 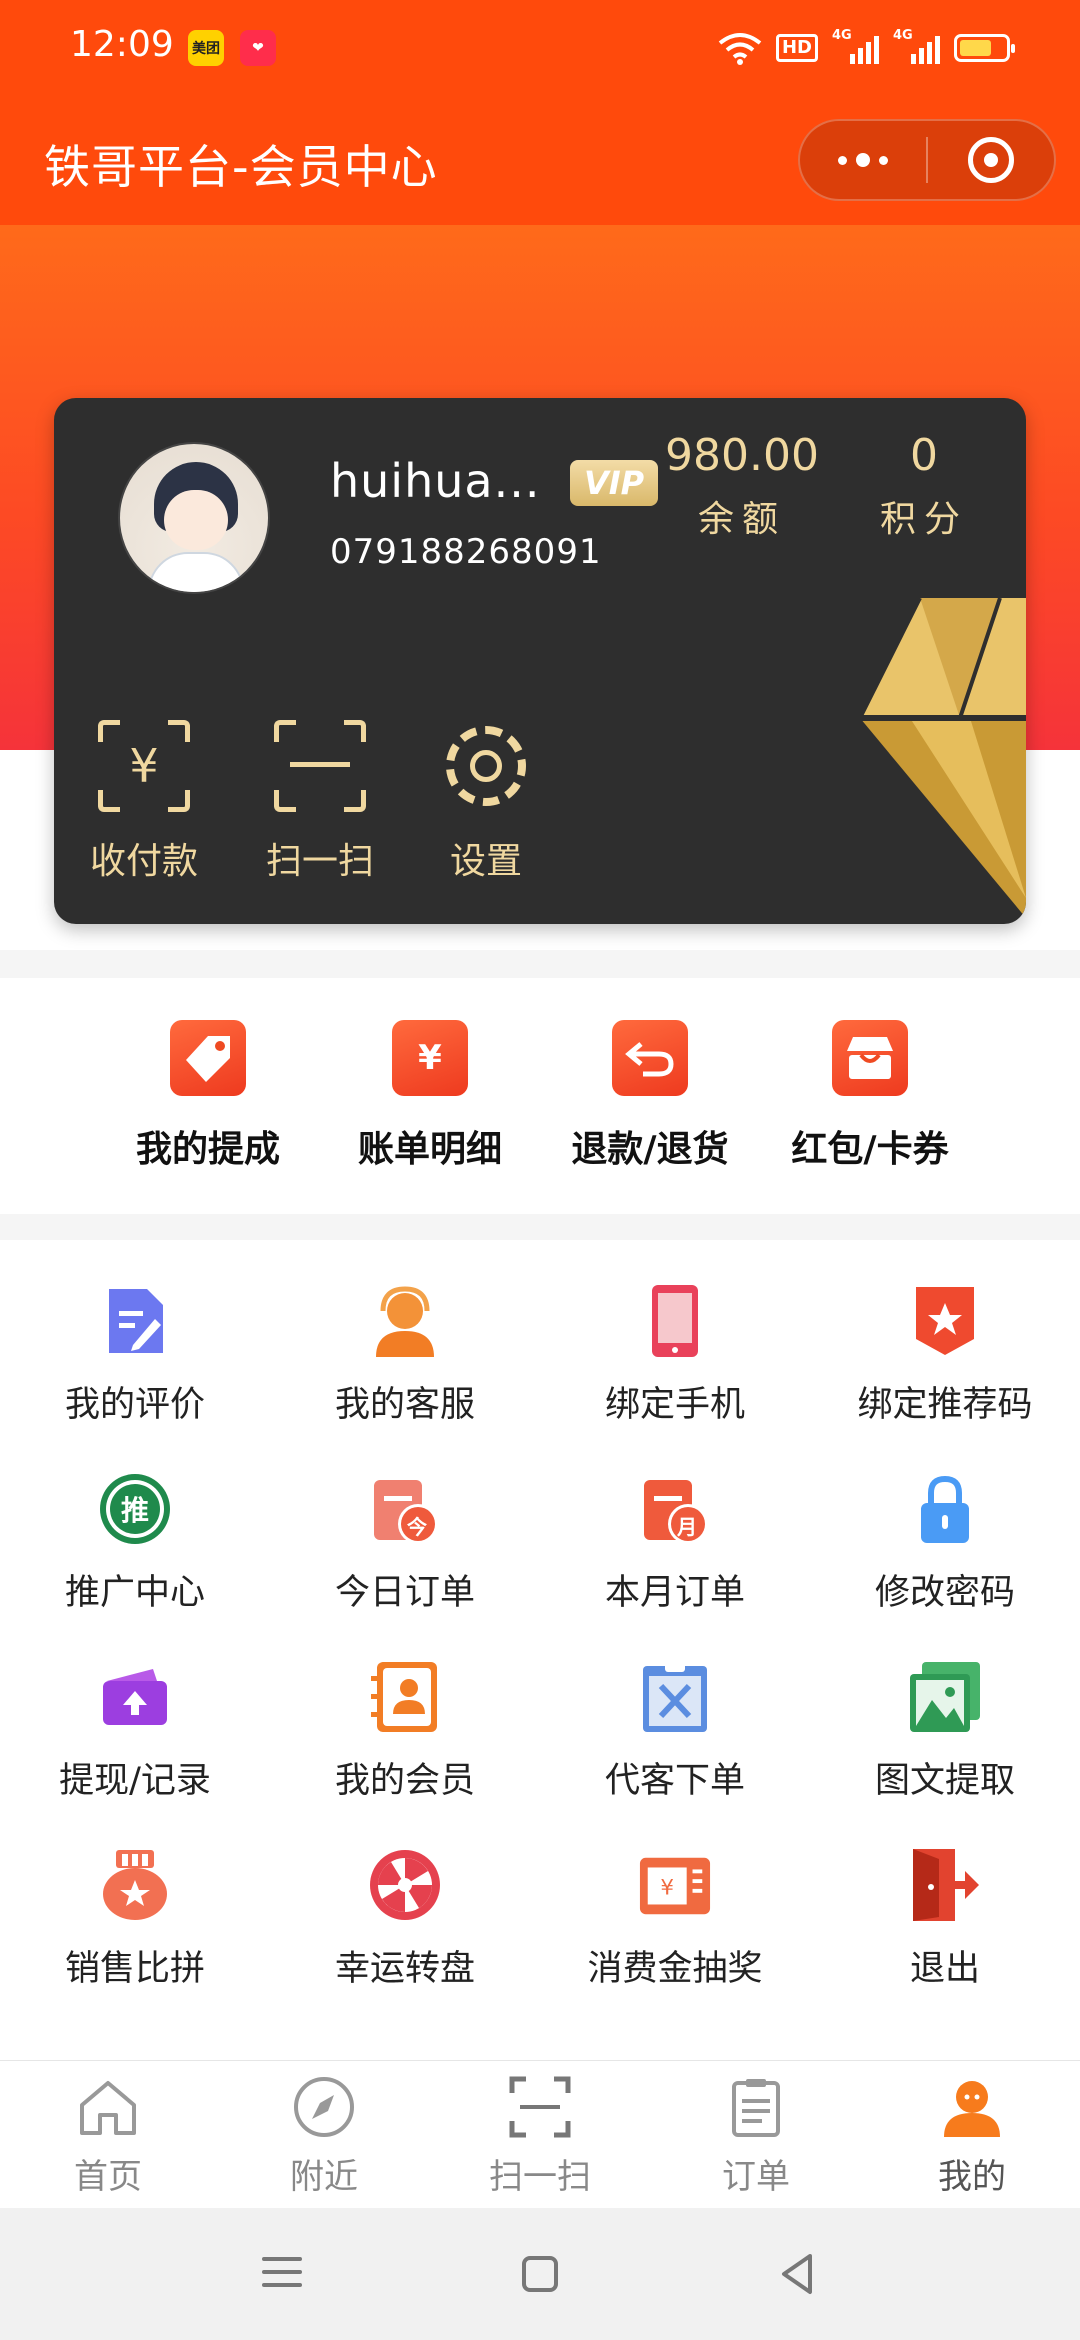 What do you see at coordinates (404, 1593) in the screenshot?
I see `menu-label: 今日订单` at bounding box center [404, 1593].